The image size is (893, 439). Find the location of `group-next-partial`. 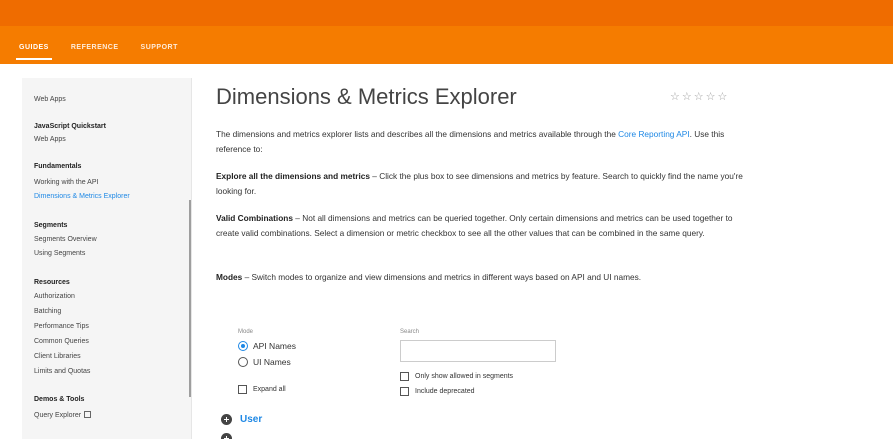

group-next-partial is located at coordinates (230, 436).